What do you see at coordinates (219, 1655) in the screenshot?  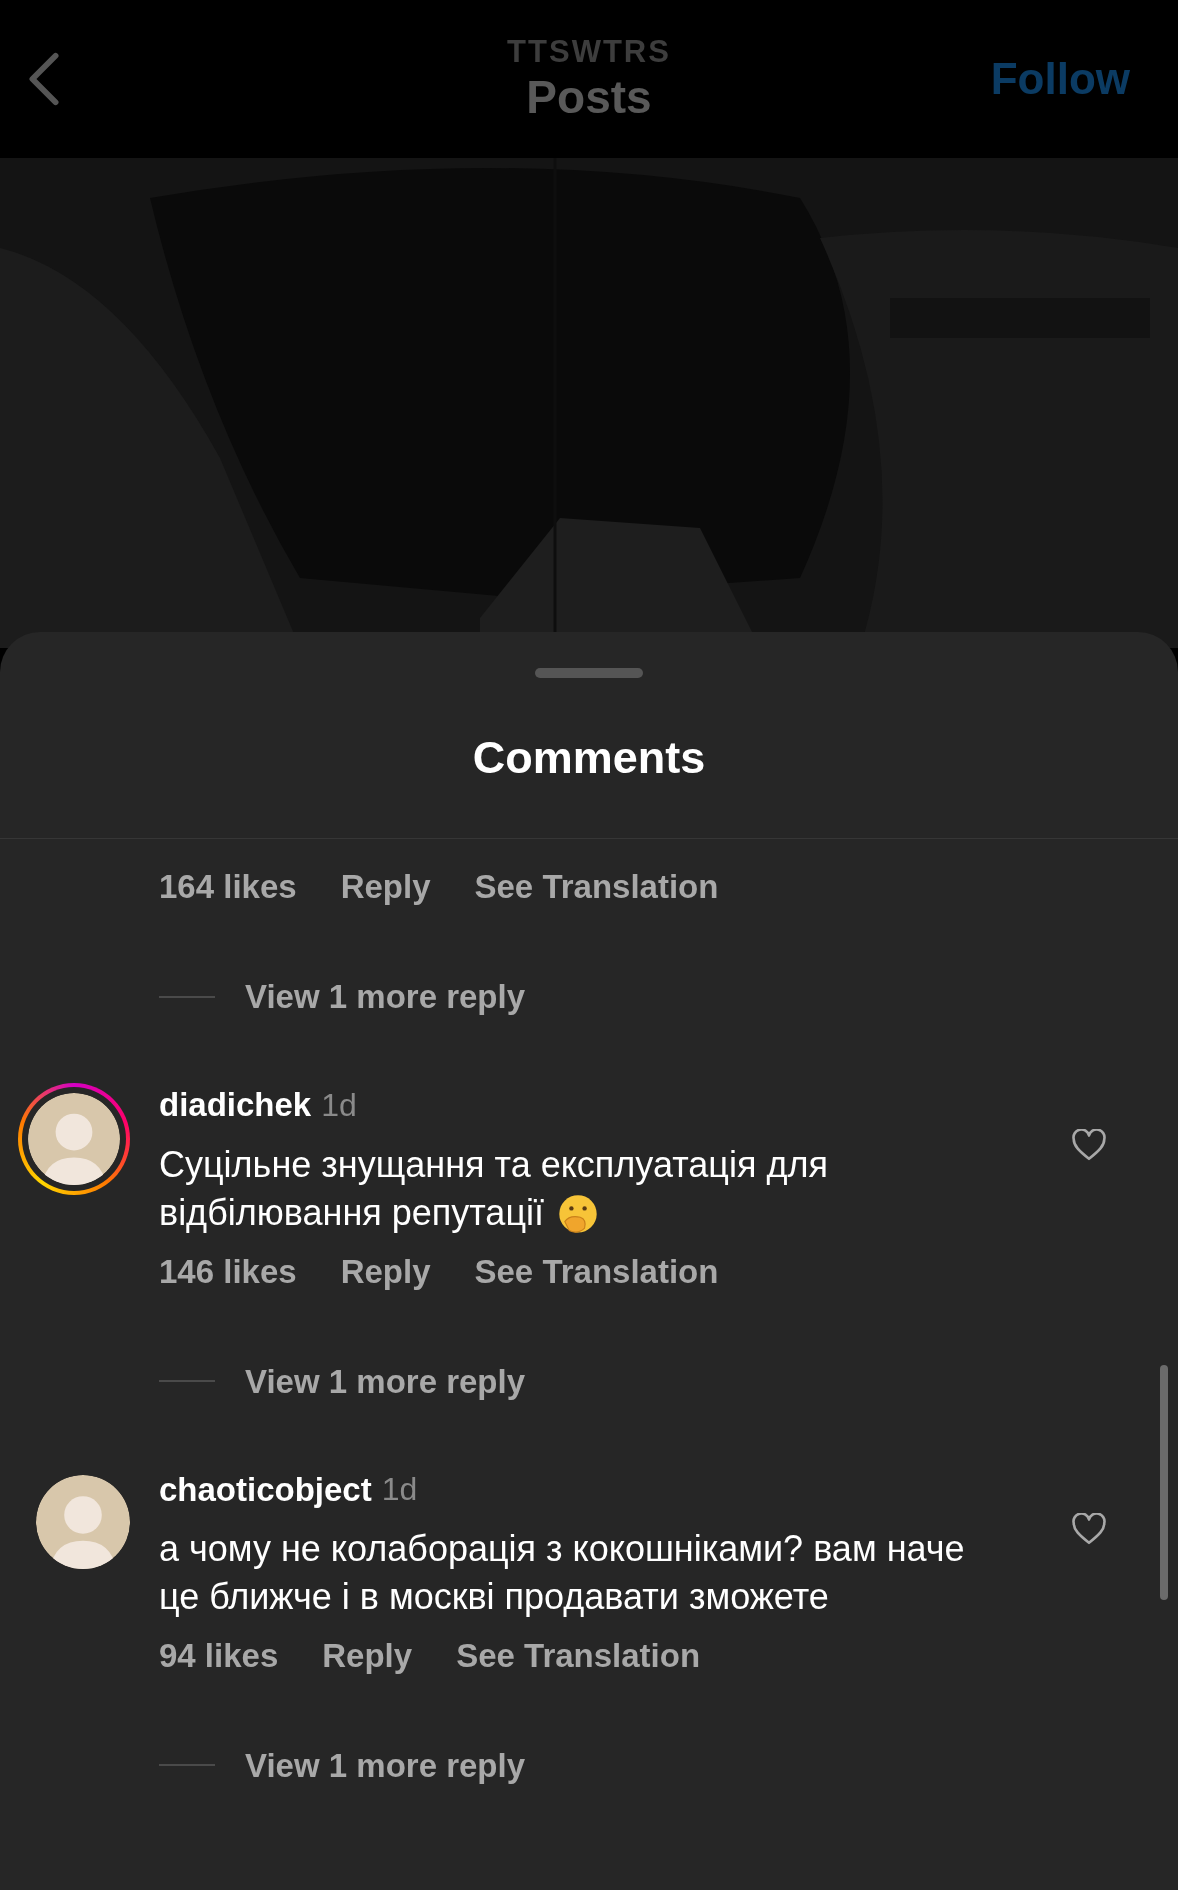 I see `like-count: 94 likes` at bounding box center [219, 1655].